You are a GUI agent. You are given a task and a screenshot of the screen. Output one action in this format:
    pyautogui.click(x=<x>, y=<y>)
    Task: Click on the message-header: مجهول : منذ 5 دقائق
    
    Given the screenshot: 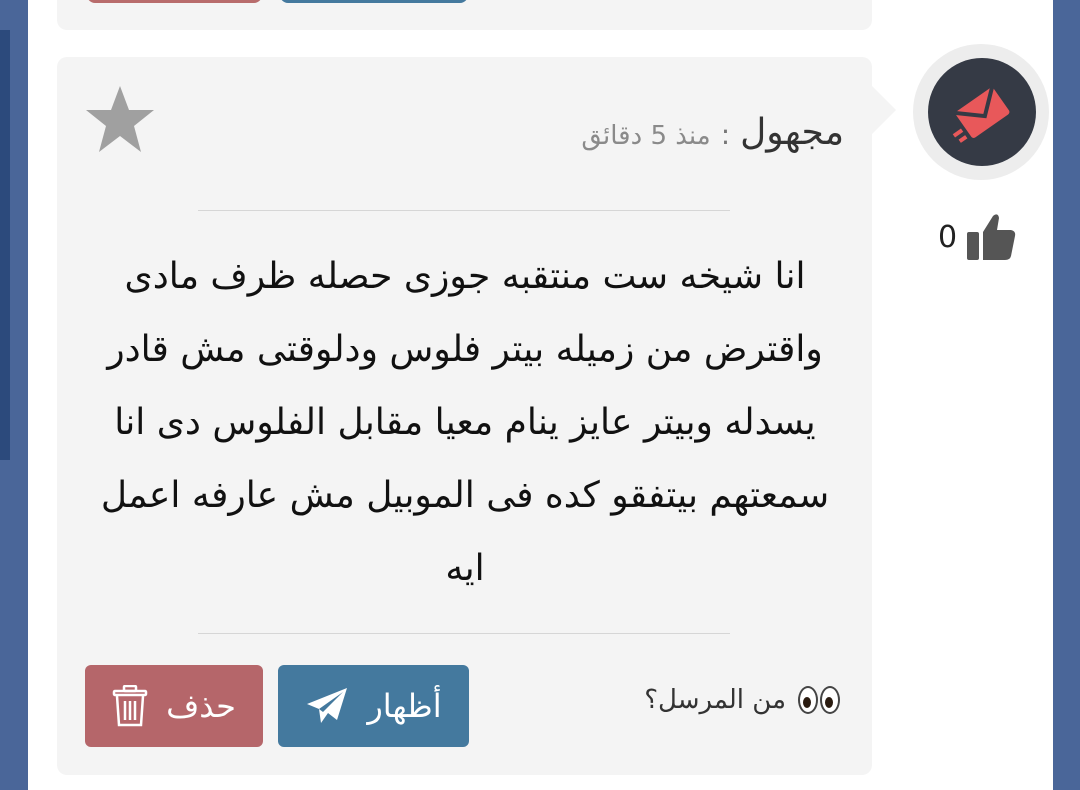 What is the action you would take?
    pyautogui.click(x=712, y=132)
    